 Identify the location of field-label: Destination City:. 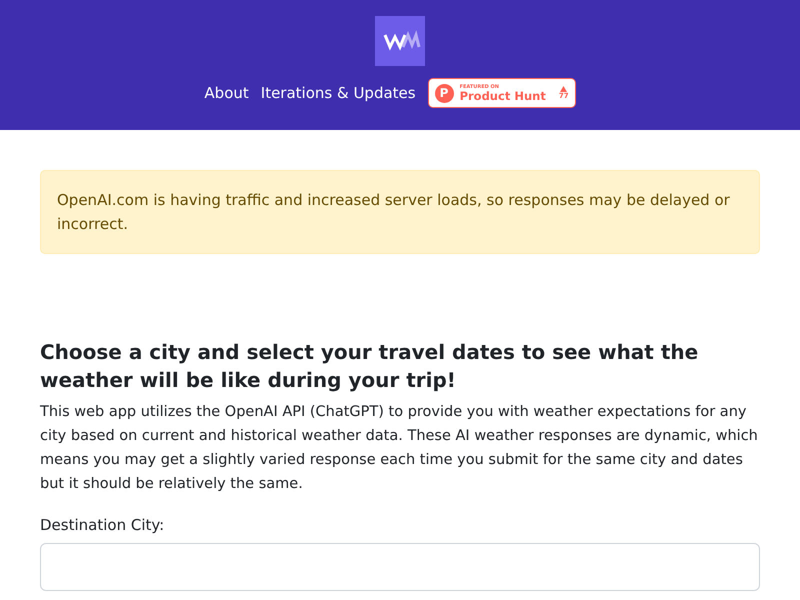
(103, 525).